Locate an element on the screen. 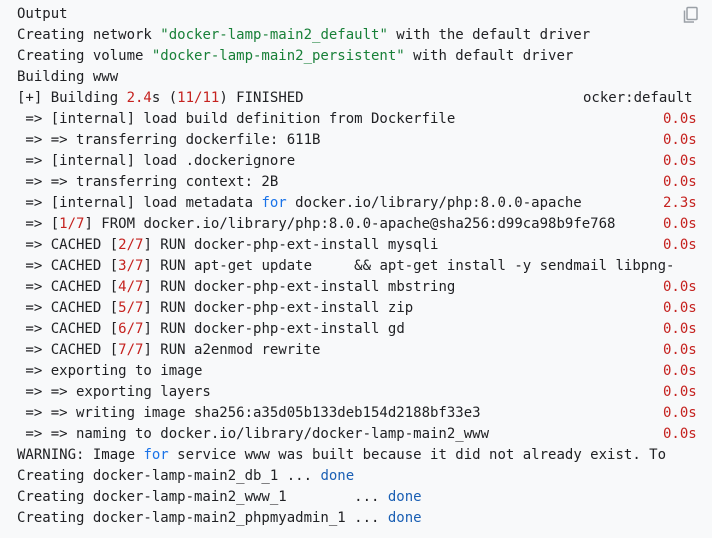 Image resolution: width=712 pixels, height=538 pixels. output-line: => CACHED [7/7] RUN a2enmod rewrite 0.0s is located at coordinates (357, 350).